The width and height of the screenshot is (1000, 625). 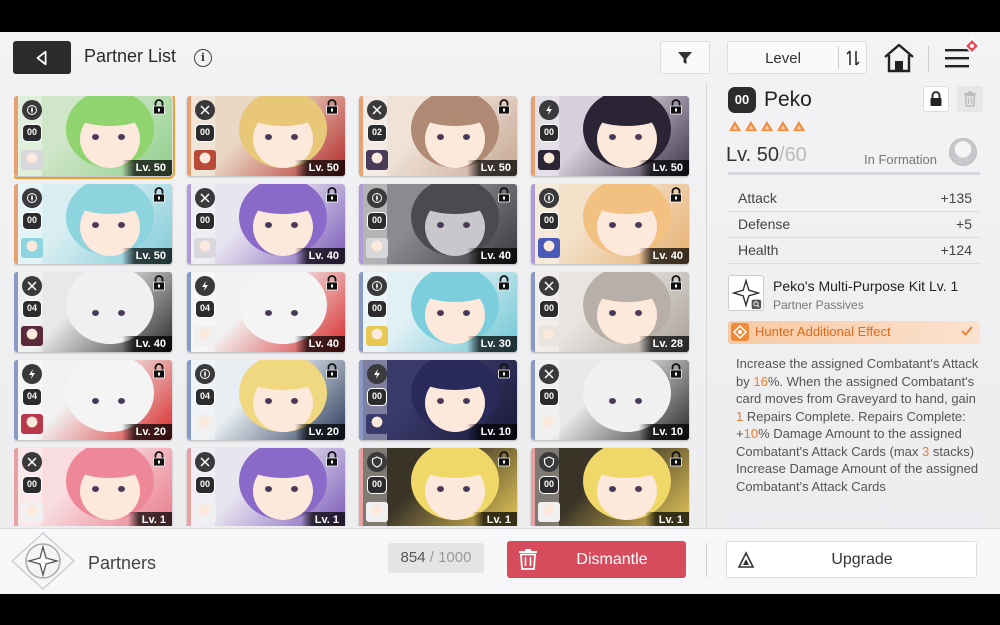 I want to click on letterbox-top, so click(x=500, y=16).